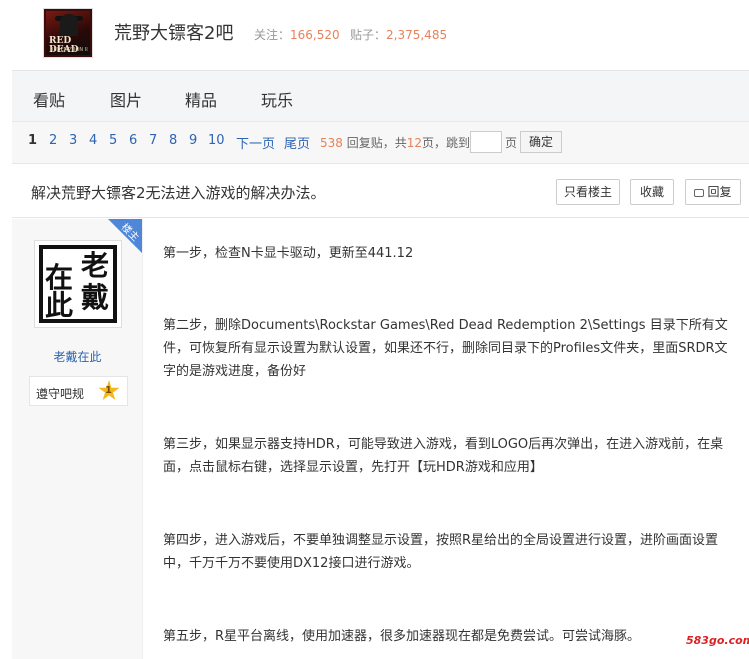 The height and width of the screenshot is (659, 749). I want to click on nav-tab-fun: 玩乐, so click(277, 99).